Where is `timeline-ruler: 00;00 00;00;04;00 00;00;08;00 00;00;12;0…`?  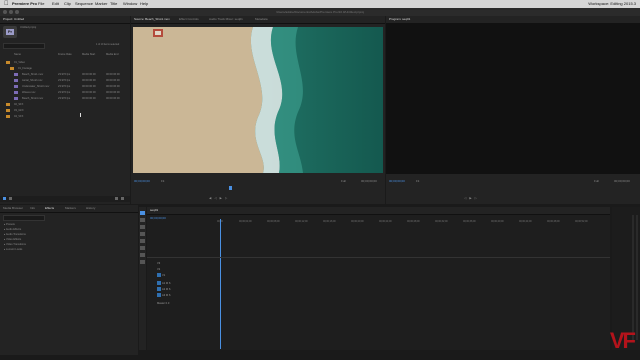
timeline-ruler: 00;00 00;00;04;00 00;00;08;00 00;00;12;0… is located at coordinates (412, 222).